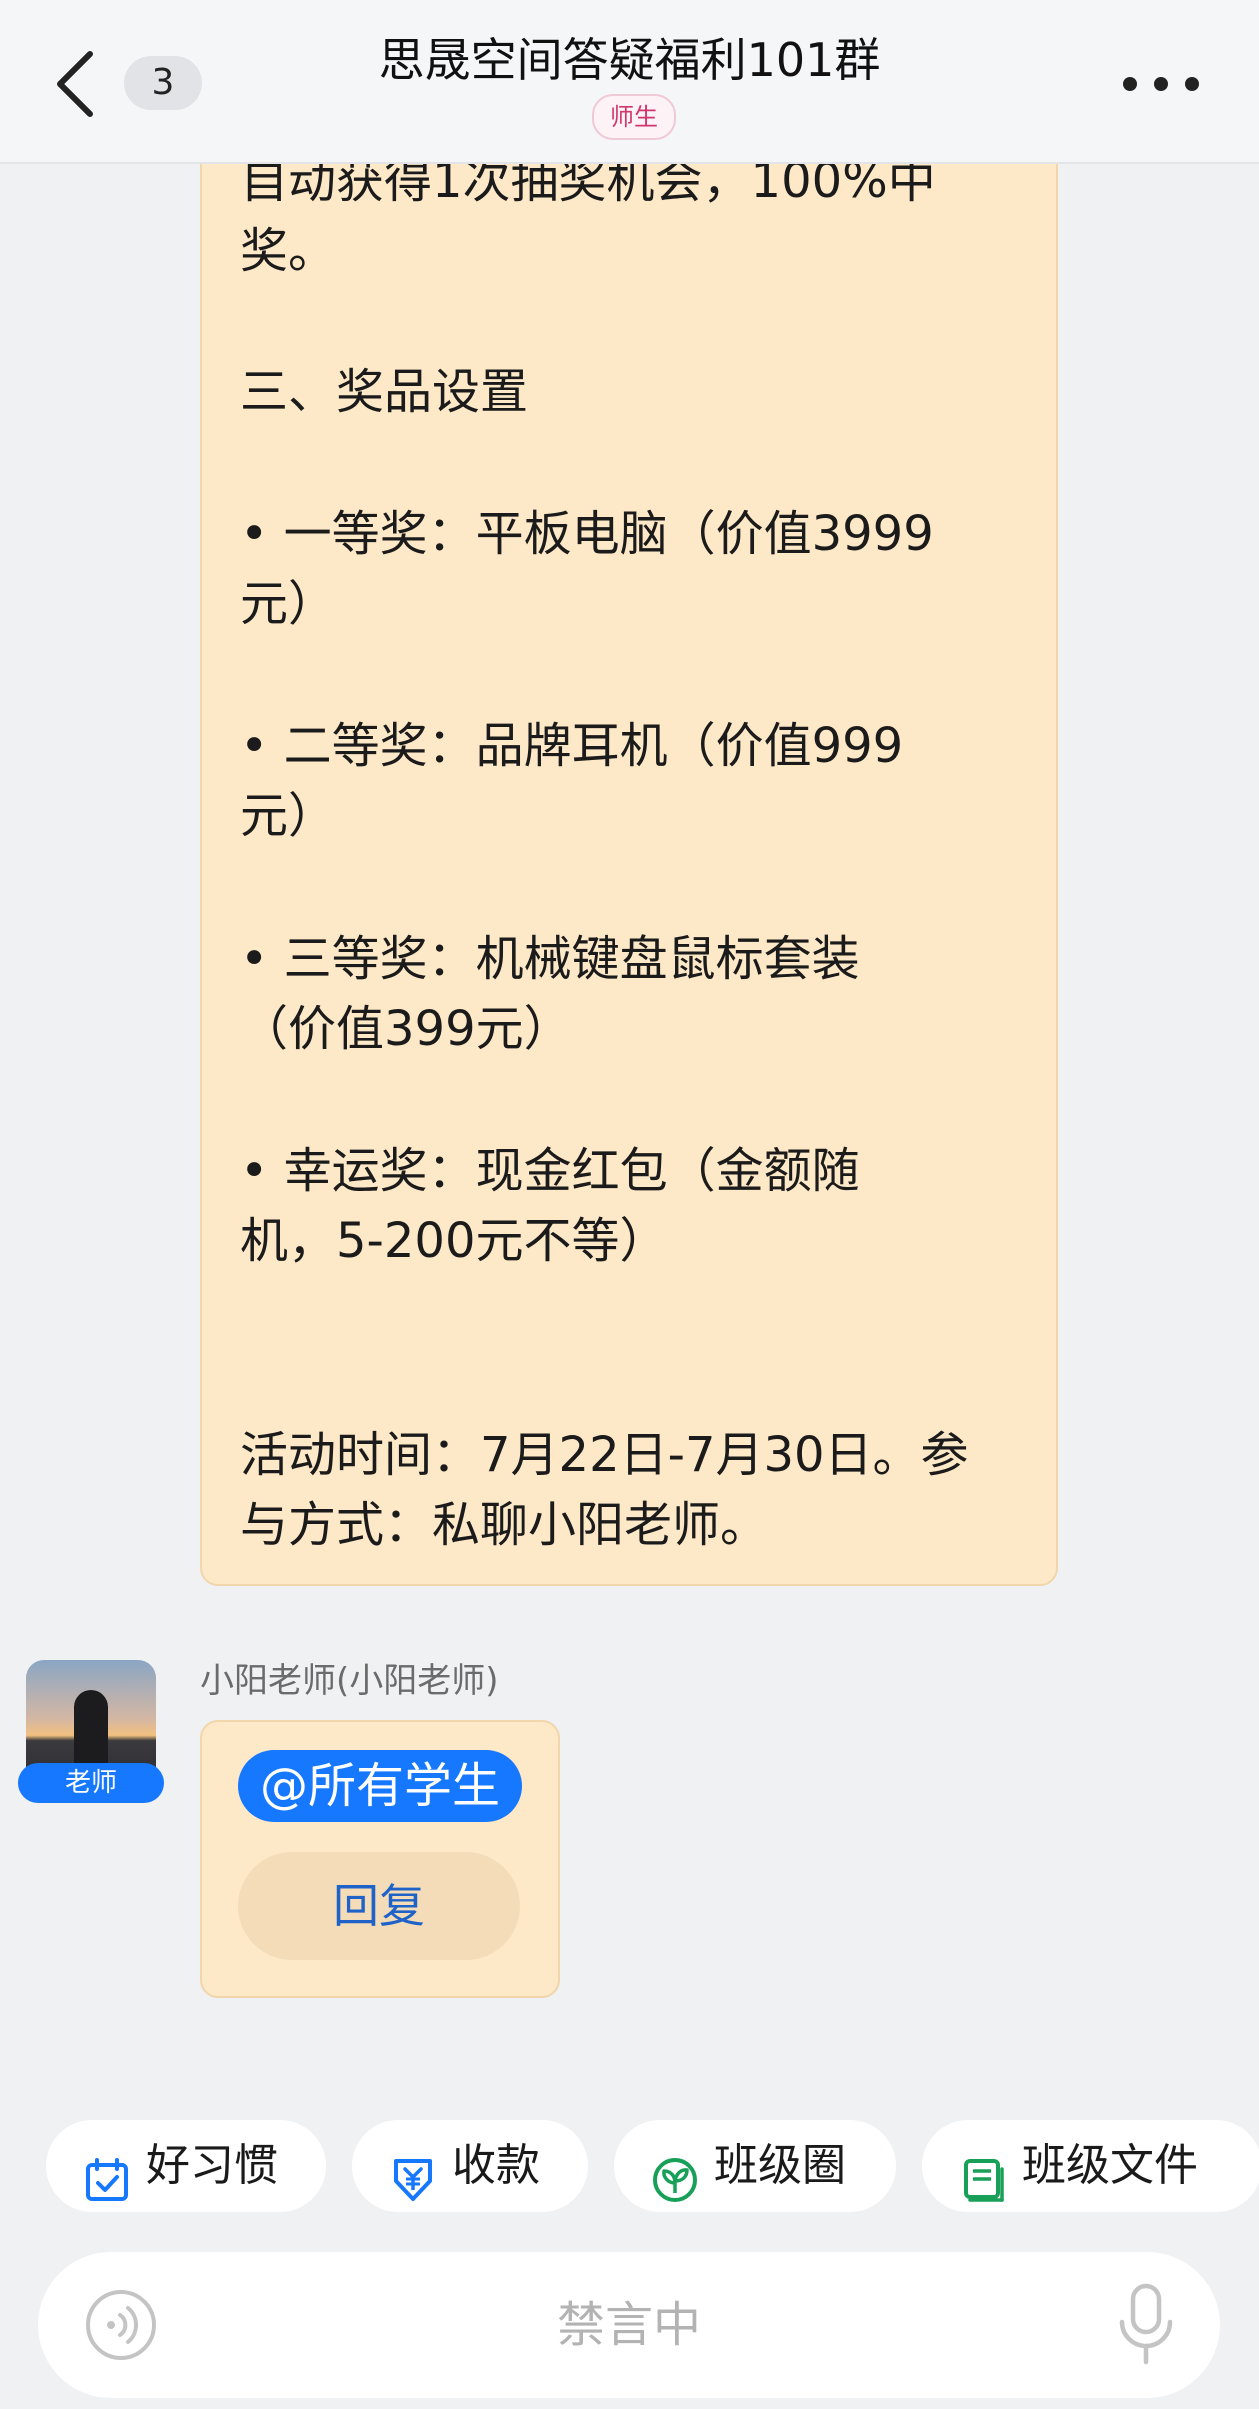 Image resolution: width=1259 pixels, height=2409 pixels. I want to click on chat-header: 3 思晟空间答疑福利101群 师生, so click(629, 82).